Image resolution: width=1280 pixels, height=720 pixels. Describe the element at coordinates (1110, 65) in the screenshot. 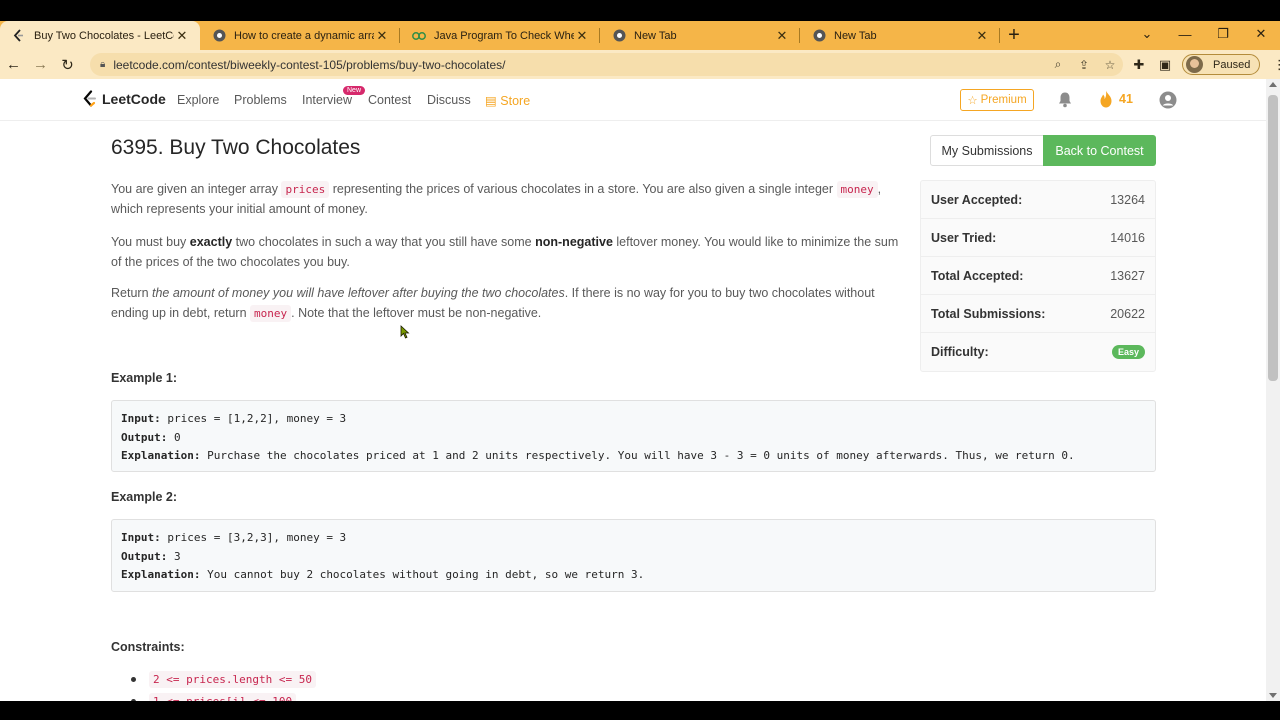

I see `bookmark-star-icon: ☆` at that location.